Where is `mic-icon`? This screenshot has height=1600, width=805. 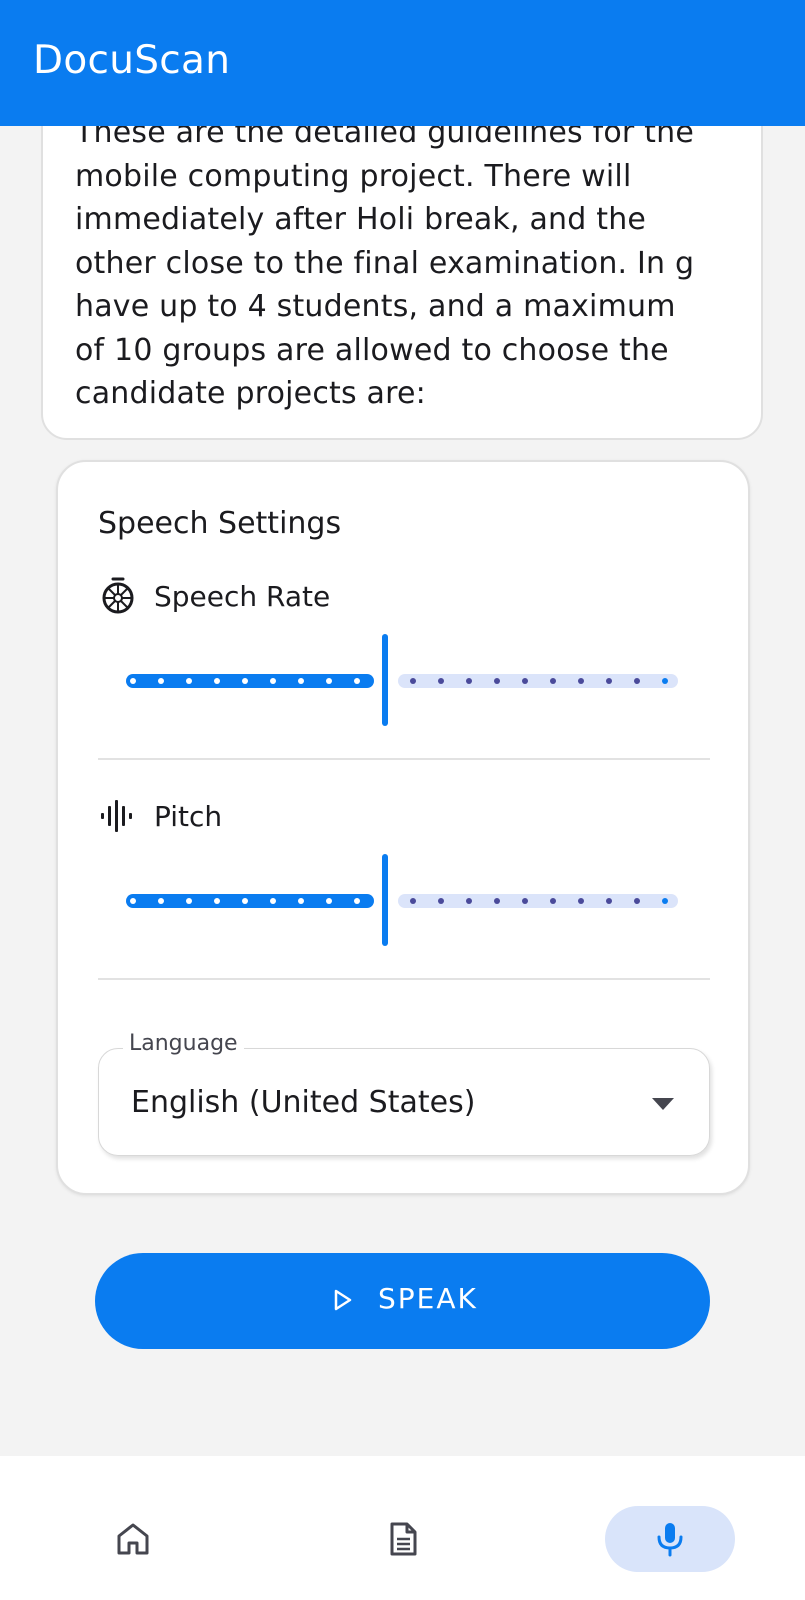
mic-icon is located at coordinates (670, 1540).